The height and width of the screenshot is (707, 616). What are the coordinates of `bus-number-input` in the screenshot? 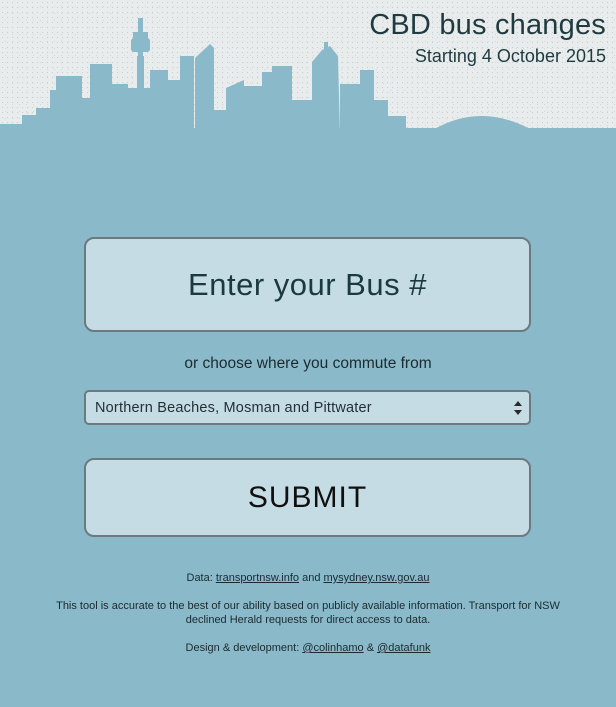 It's located at (307, 284).